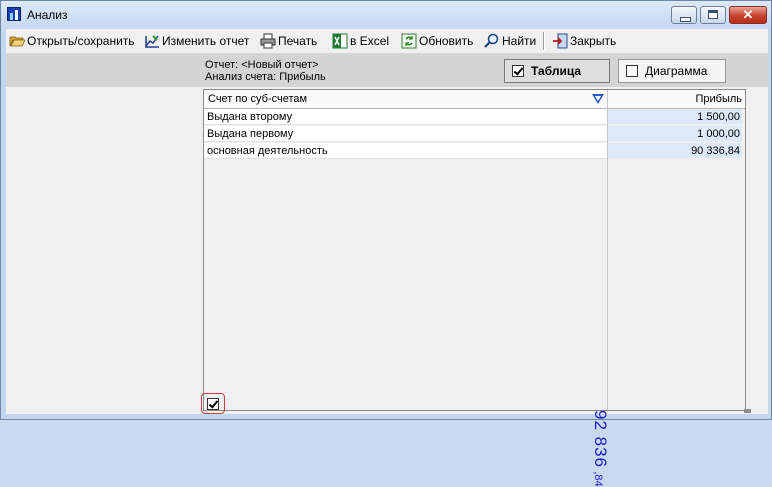  I want to click on table-view-toggle: Таблица, so click(557, 71).